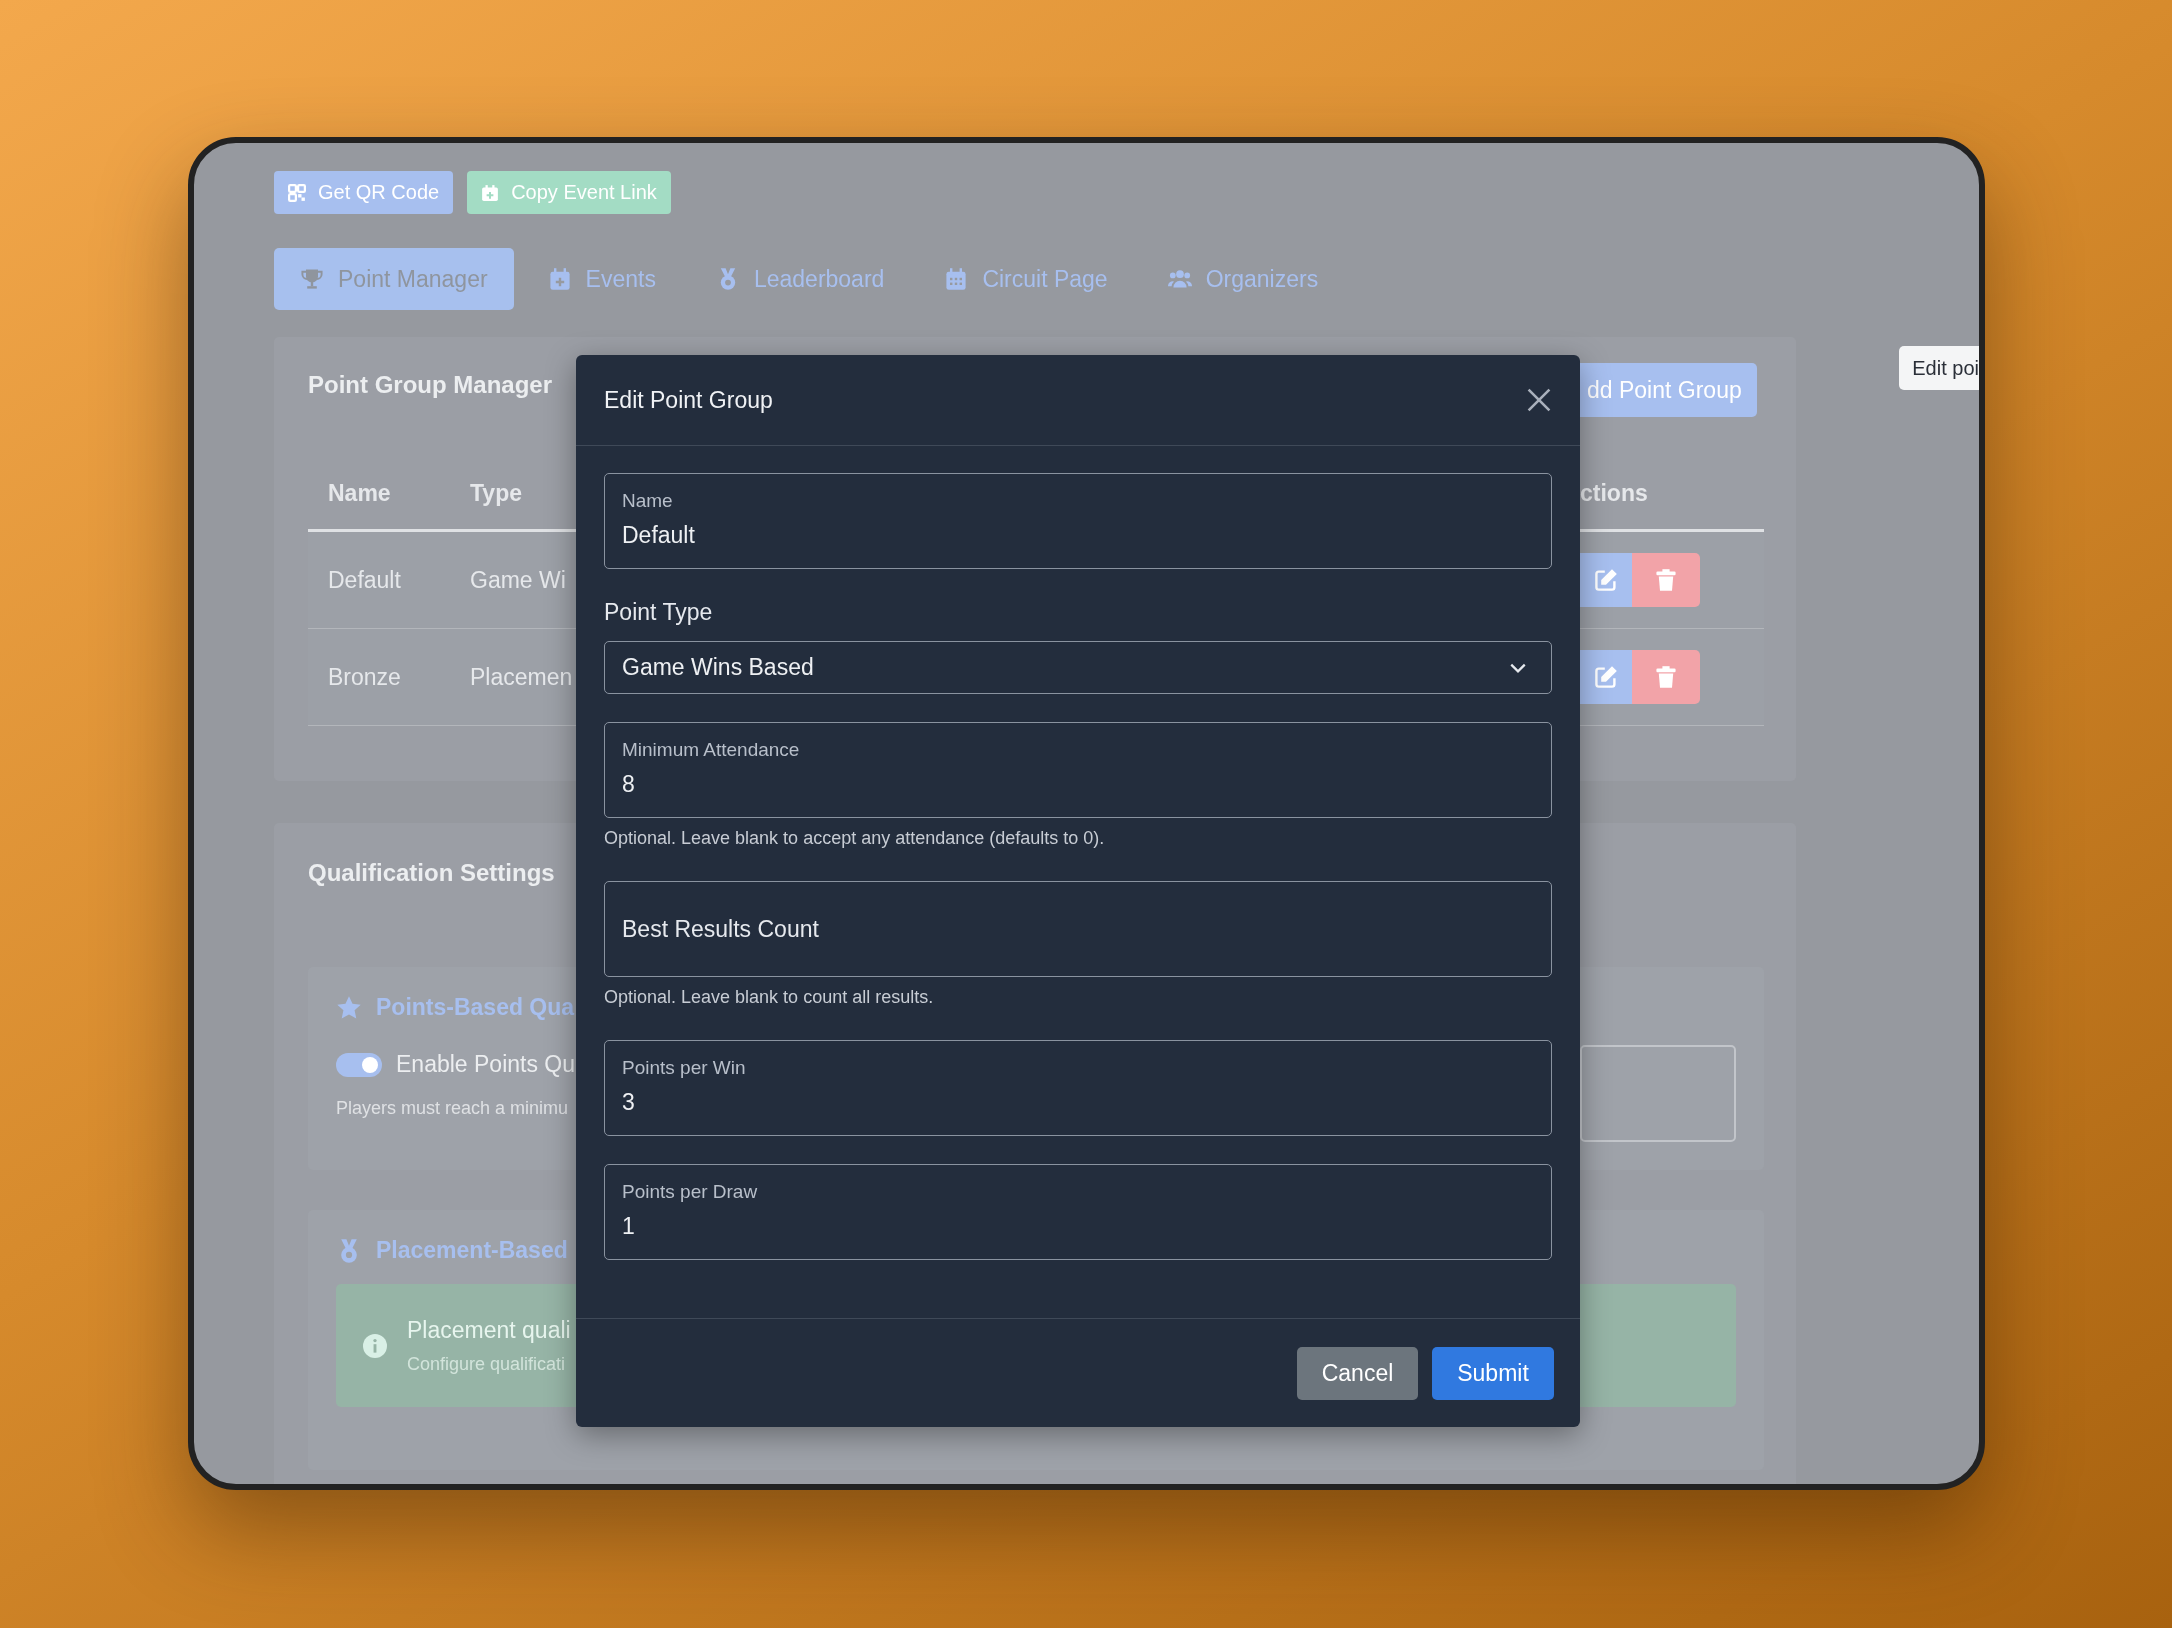 The image size is (2172, 1628). Describe the element at coordinates (431, 873) in the screenshot. I see `card-title: Qualification Settings` at that location.